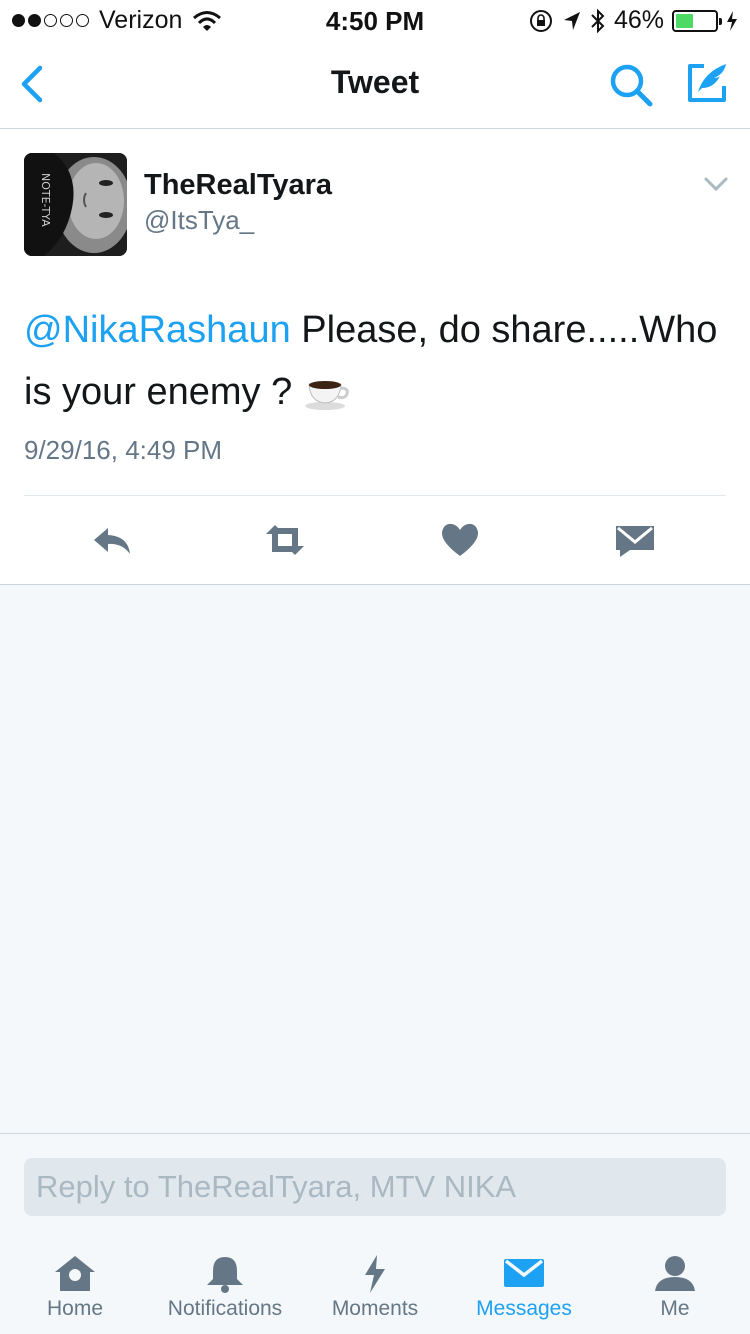 The width and height of the screenshot is (750, 1334). What do you see at coordinates (113, 540) in the screenshot?
I see `reply-icon` at bounding box center [113, 540].